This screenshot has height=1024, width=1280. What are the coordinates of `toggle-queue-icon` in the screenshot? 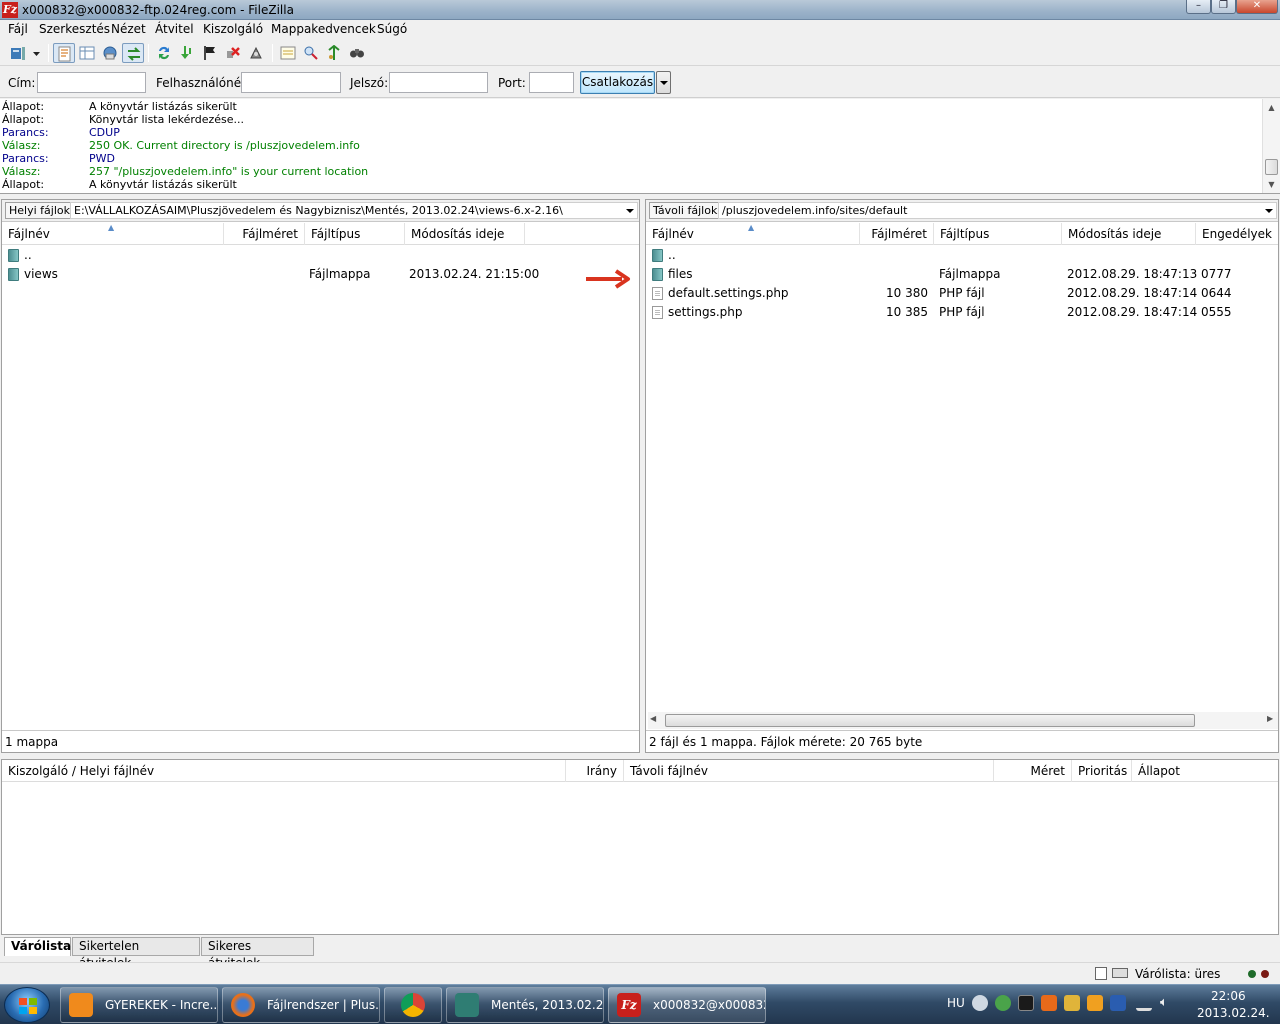 It's located at (133, 53).